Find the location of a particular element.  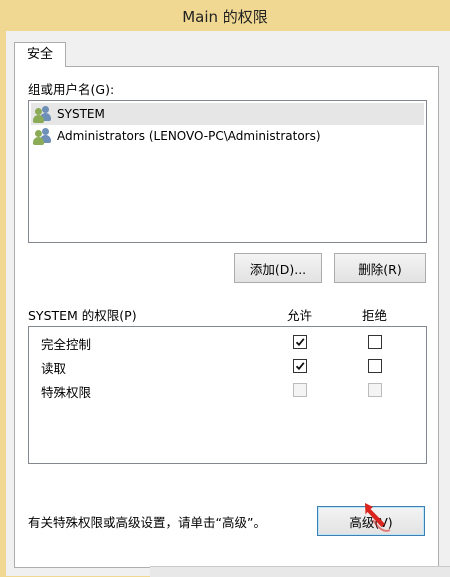

window-title: Main 的权限 is located at coordinates (225, 17).